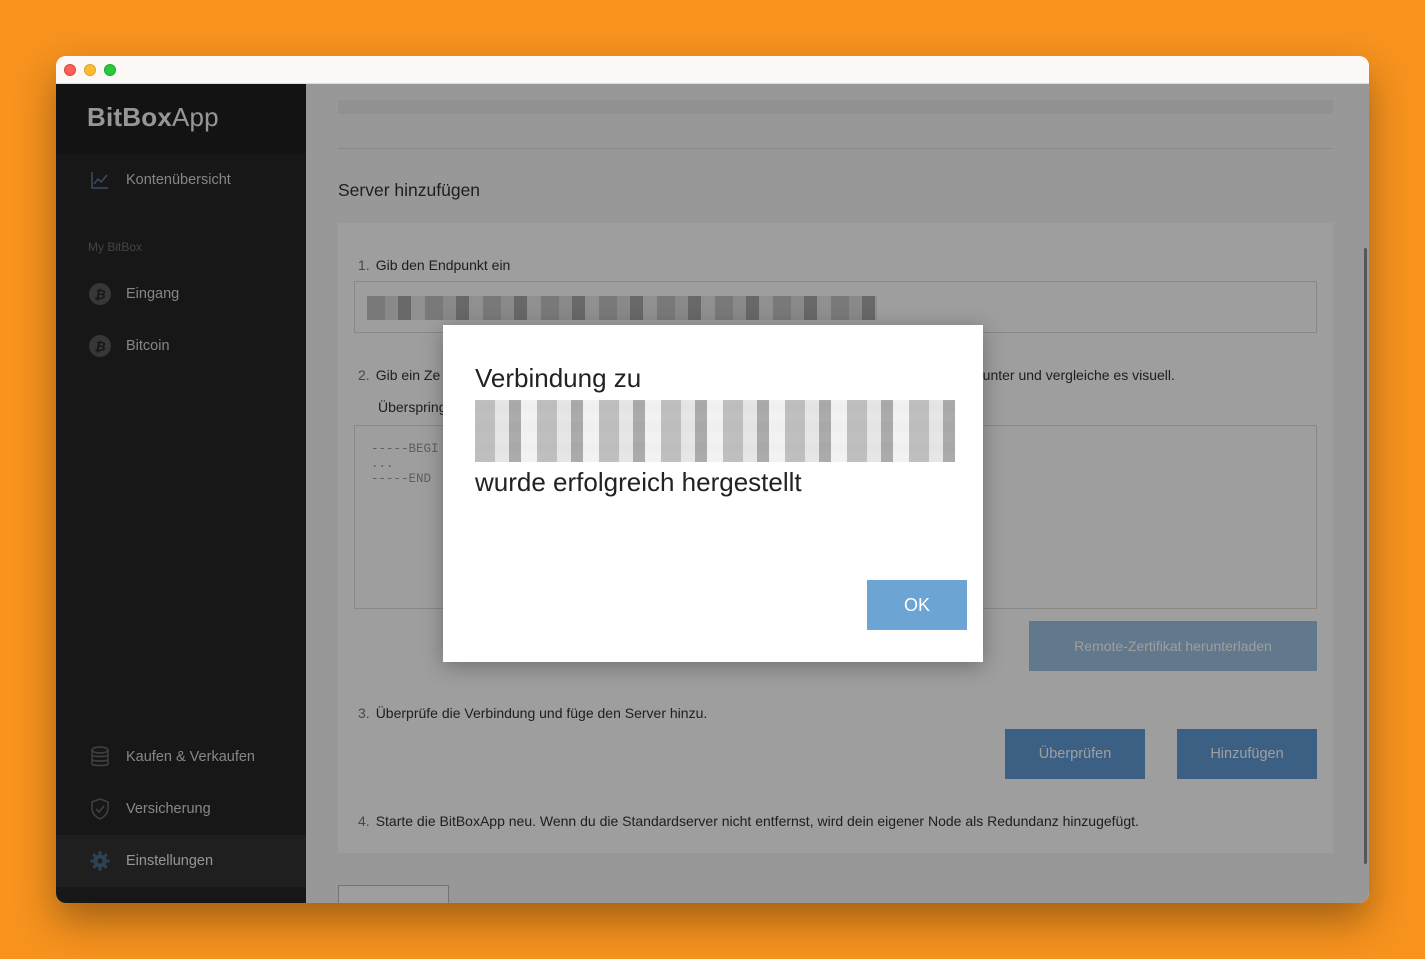 The height and width of the screenshot is (959, 1425). What do you see at coordinates (712, 70) in the screenshot?
I see `title-bar` at bounding box center [712, 70].